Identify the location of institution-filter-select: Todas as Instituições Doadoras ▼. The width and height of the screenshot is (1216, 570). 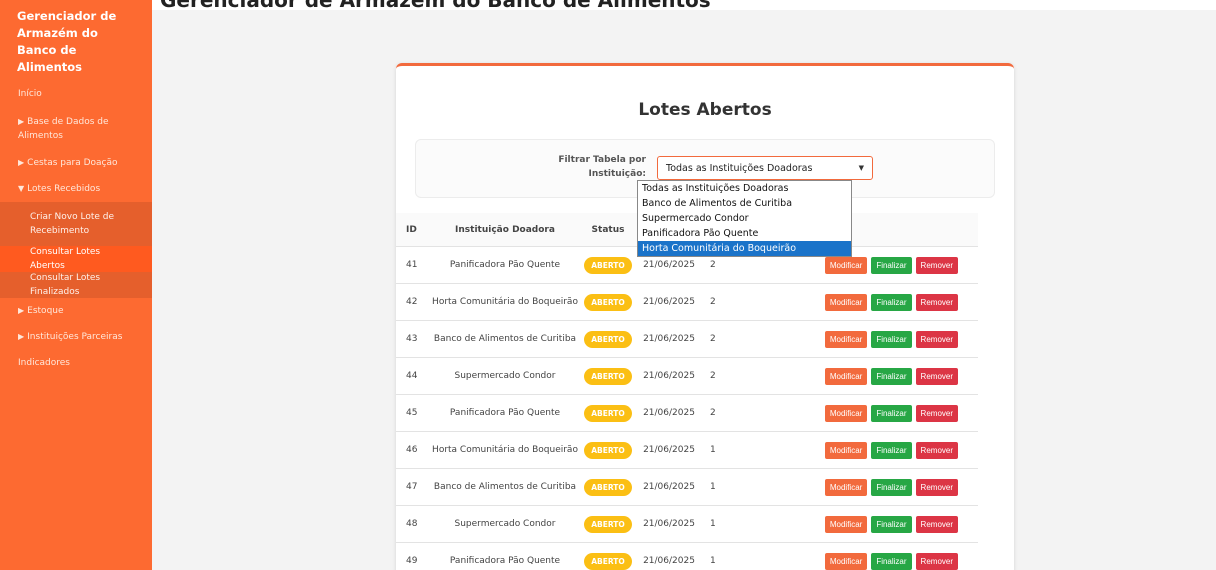
(765, 168).